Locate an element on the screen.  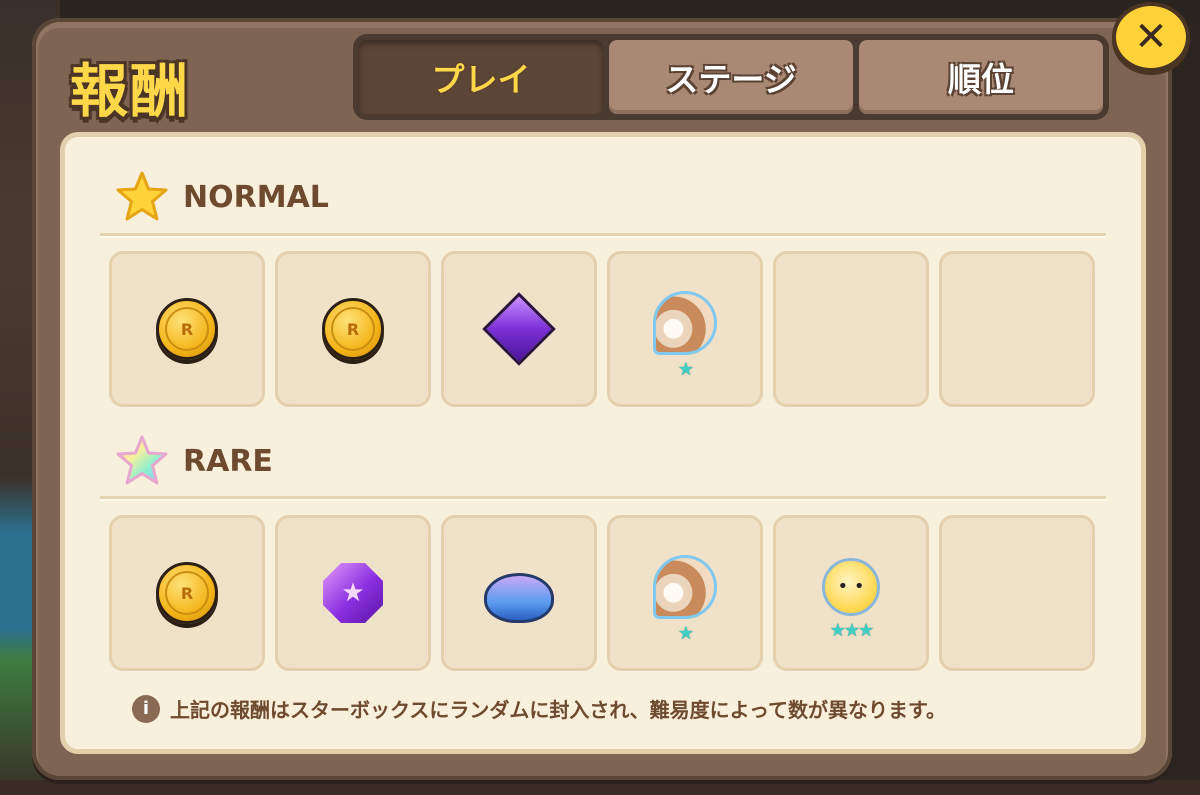
rare-reward-slot-2: ★ is located at coordinates (353, 593).